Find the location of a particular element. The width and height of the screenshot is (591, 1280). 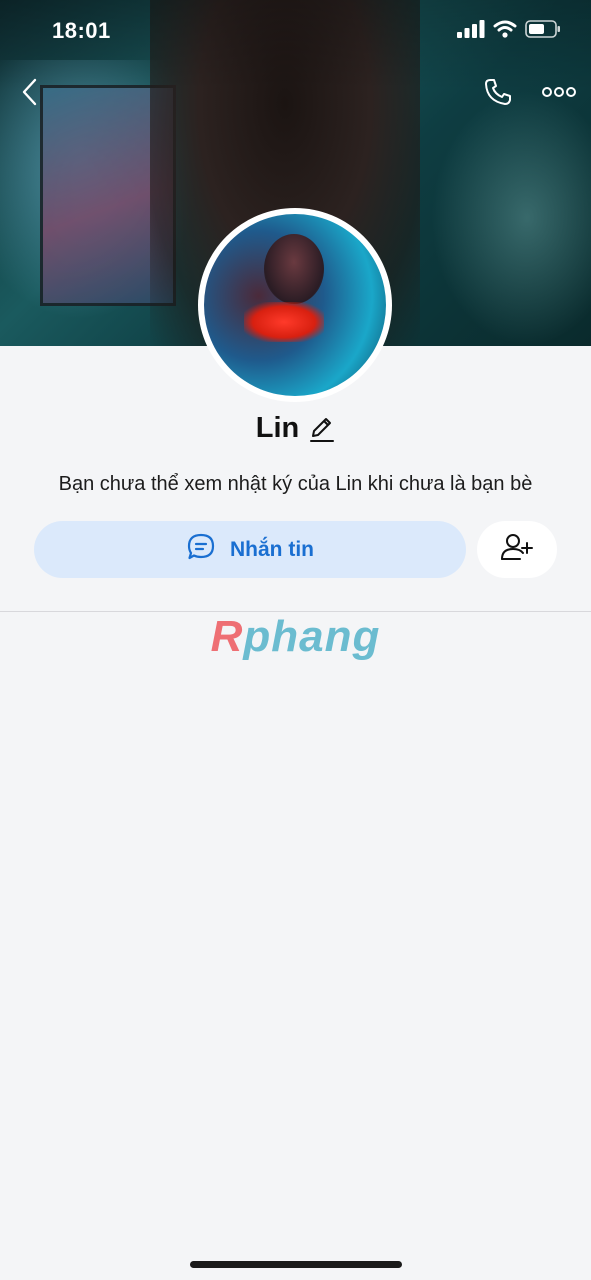

chat-bubble-icon is located at coordinates (201, 549).